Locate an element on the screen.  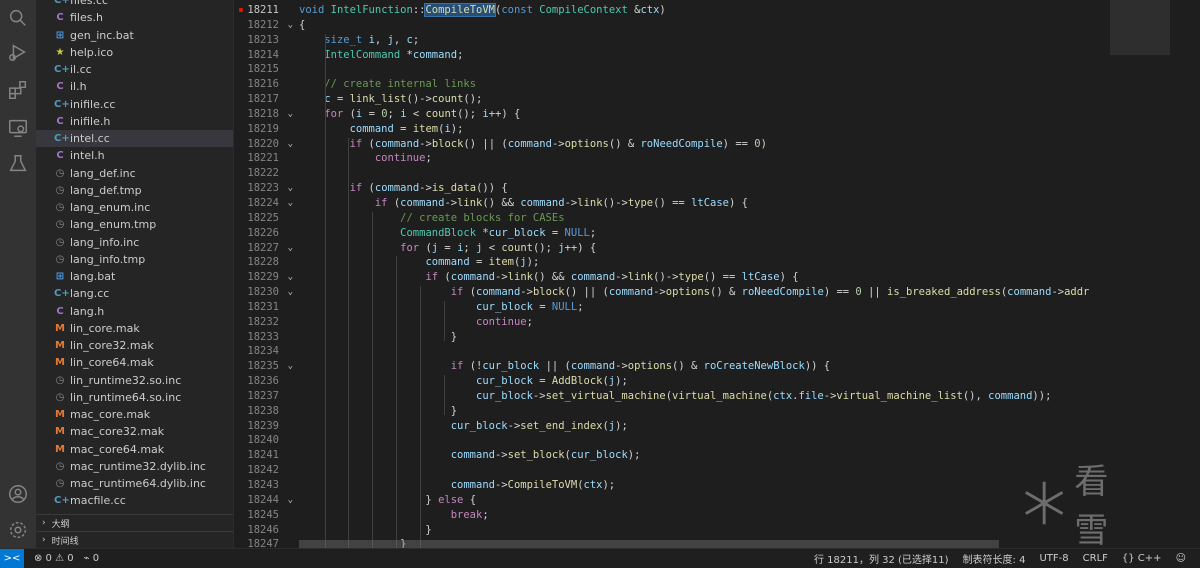
code-line: cur_block = AddBlock(j); is located at coordinates (719, 381).